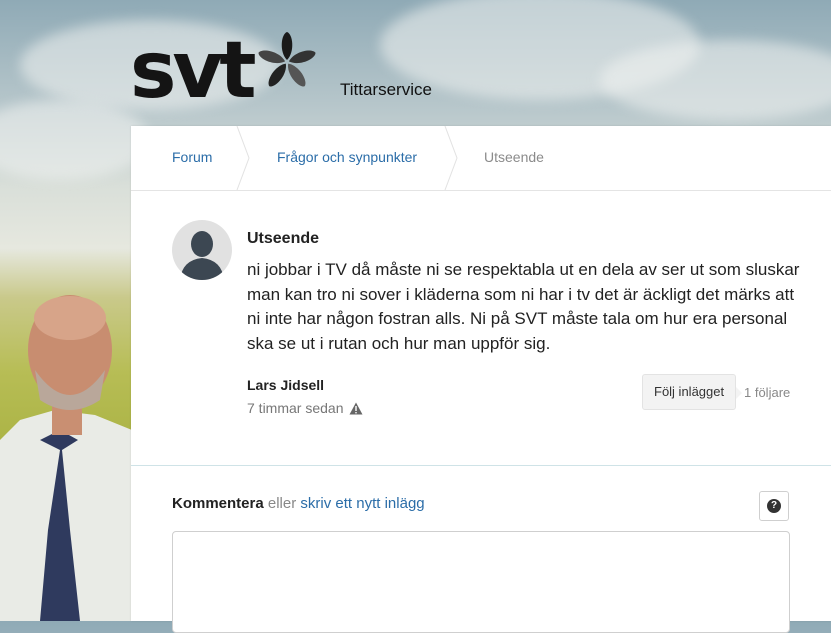  I want to click on warning-icon, so click(356, 408).